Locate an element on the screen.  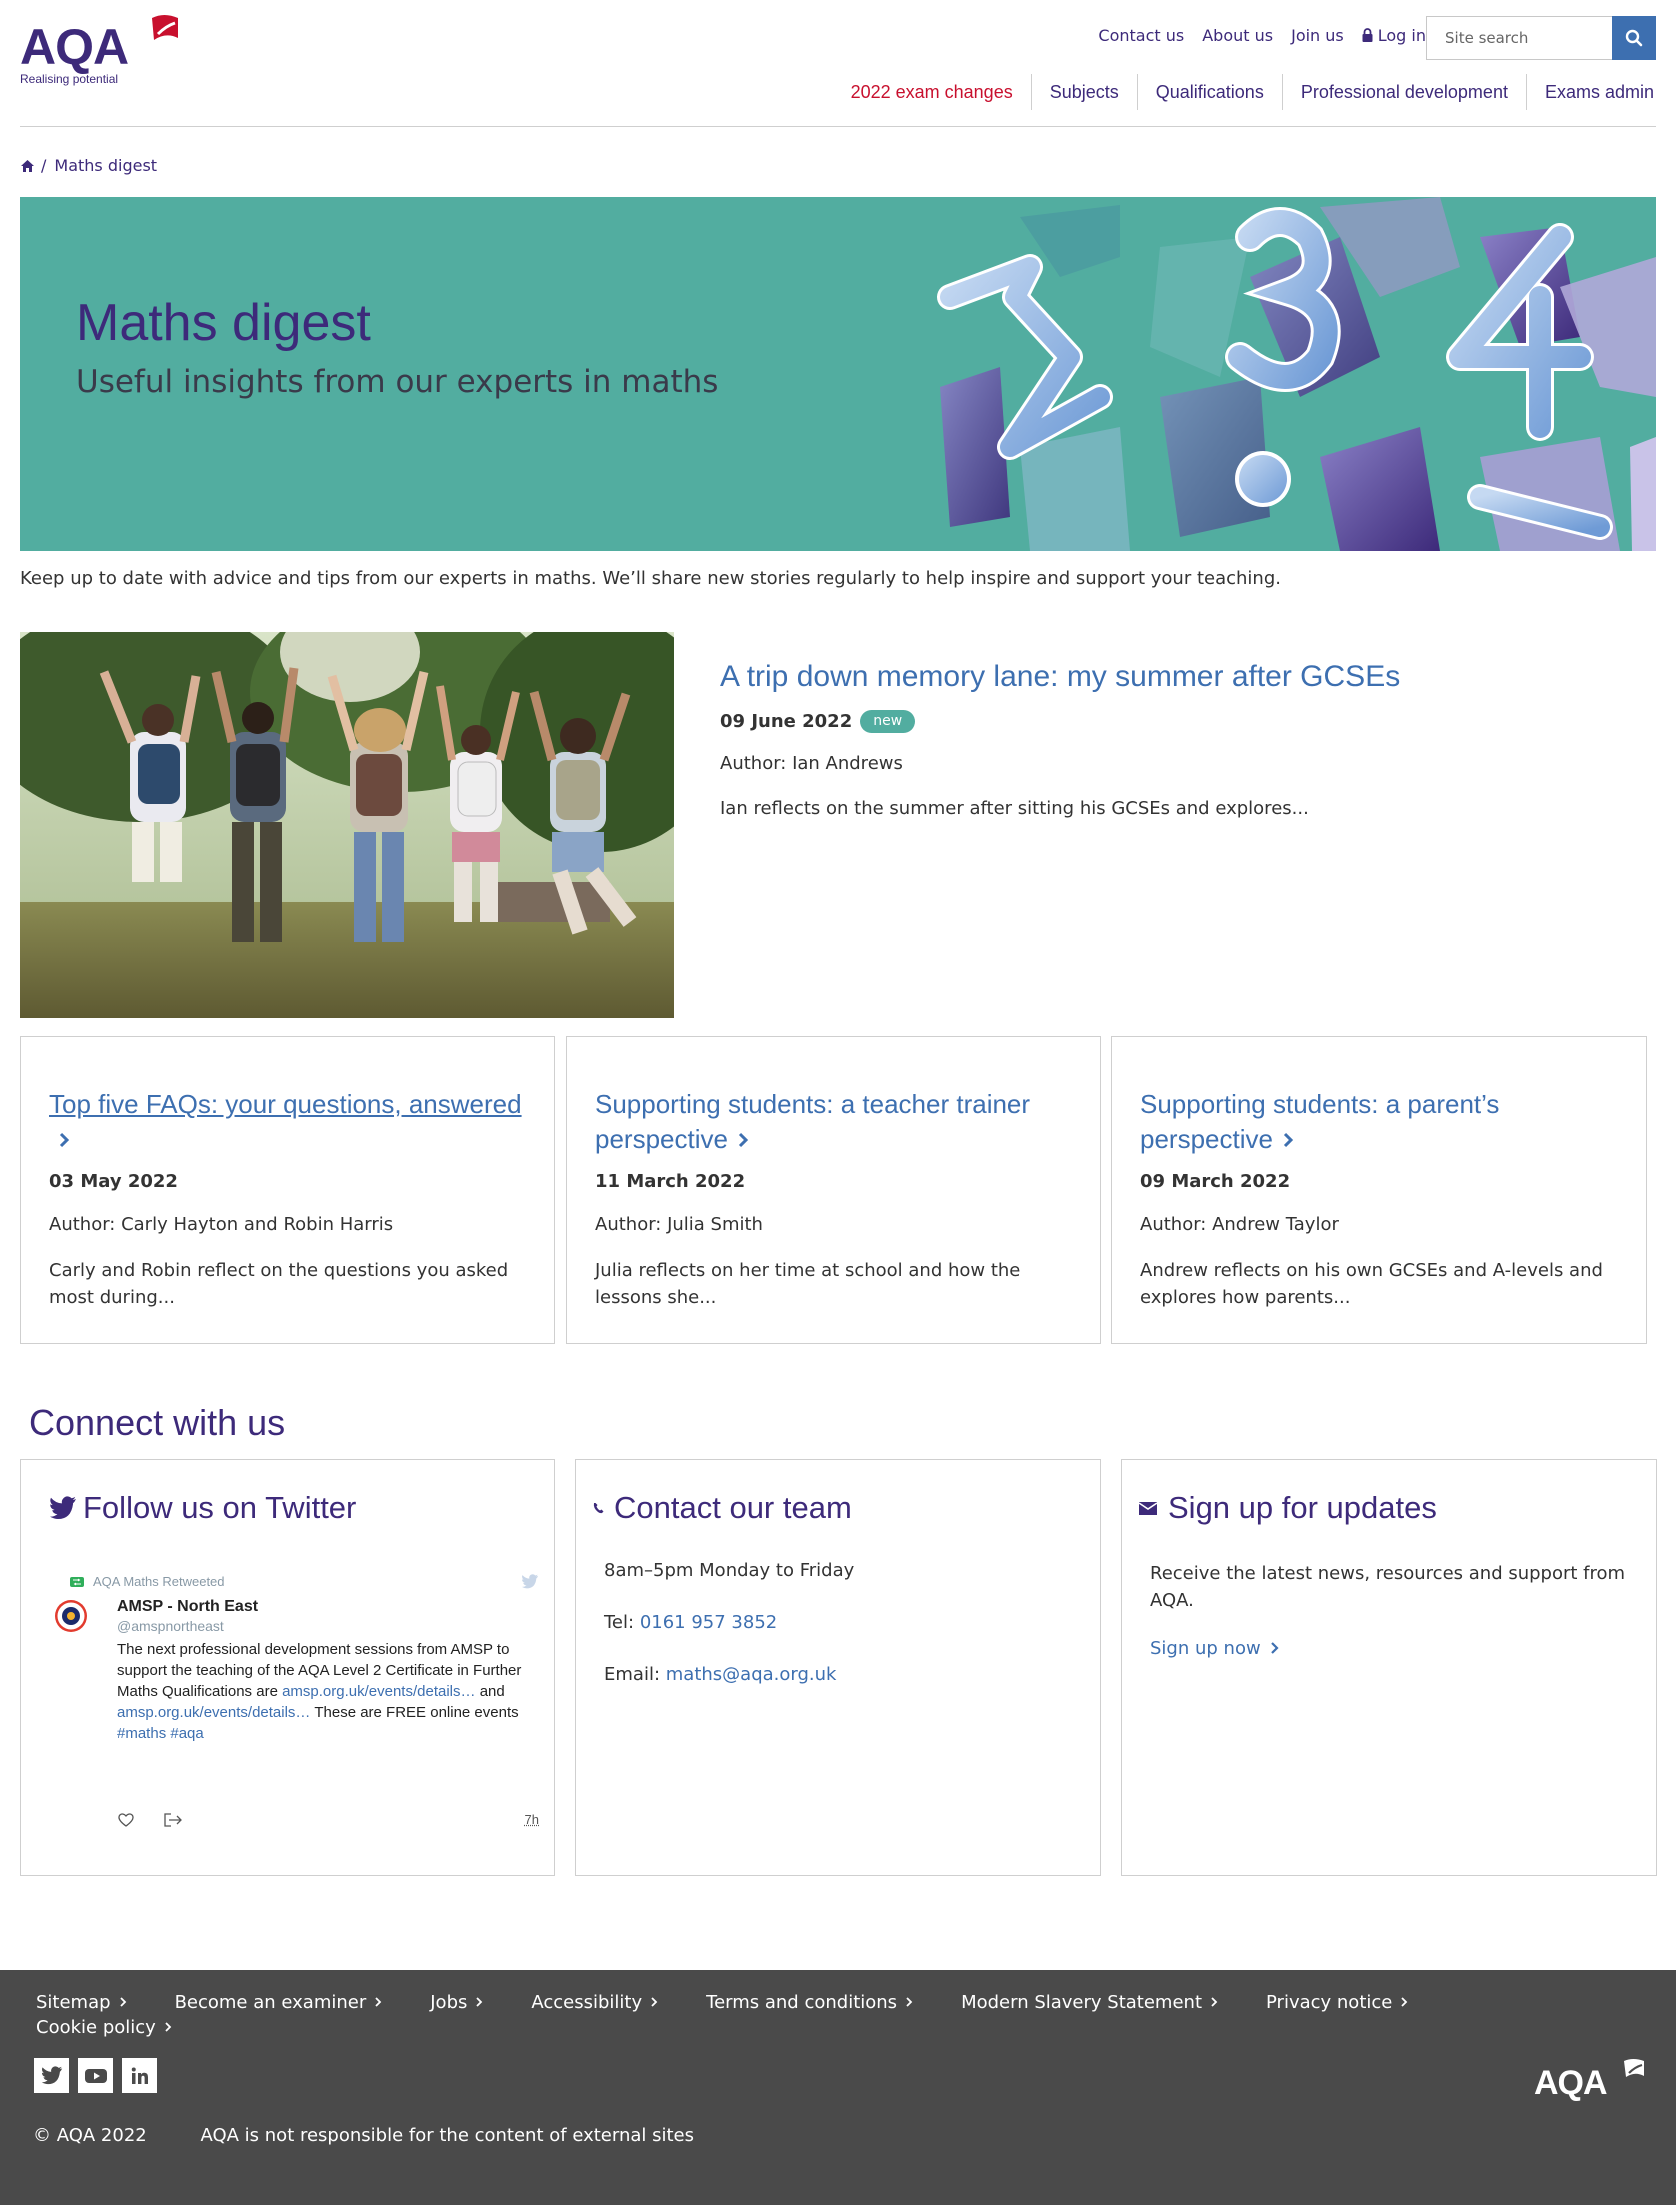
footer-aqa-logo: AQA is located at coordinates (1590, 2080).